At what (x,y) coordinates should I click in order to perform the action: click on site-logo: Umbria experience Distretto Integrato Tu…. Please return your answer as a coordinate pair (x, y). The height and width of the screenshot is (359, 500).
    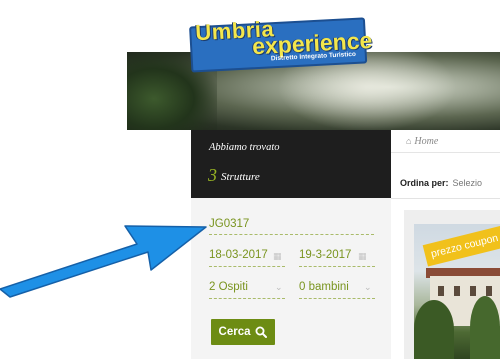
    Looking at the image, I should click on (281, 43).